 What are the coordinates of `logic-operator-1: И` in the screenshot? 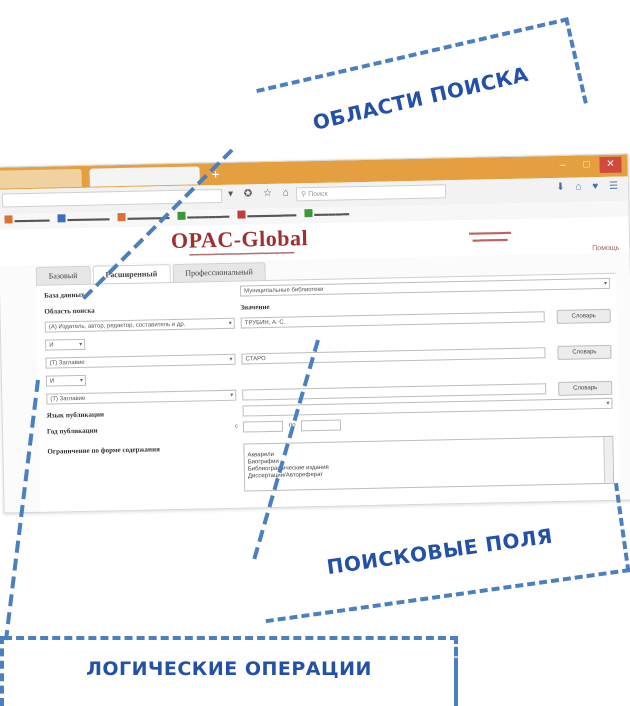 It's located at (51, 345).